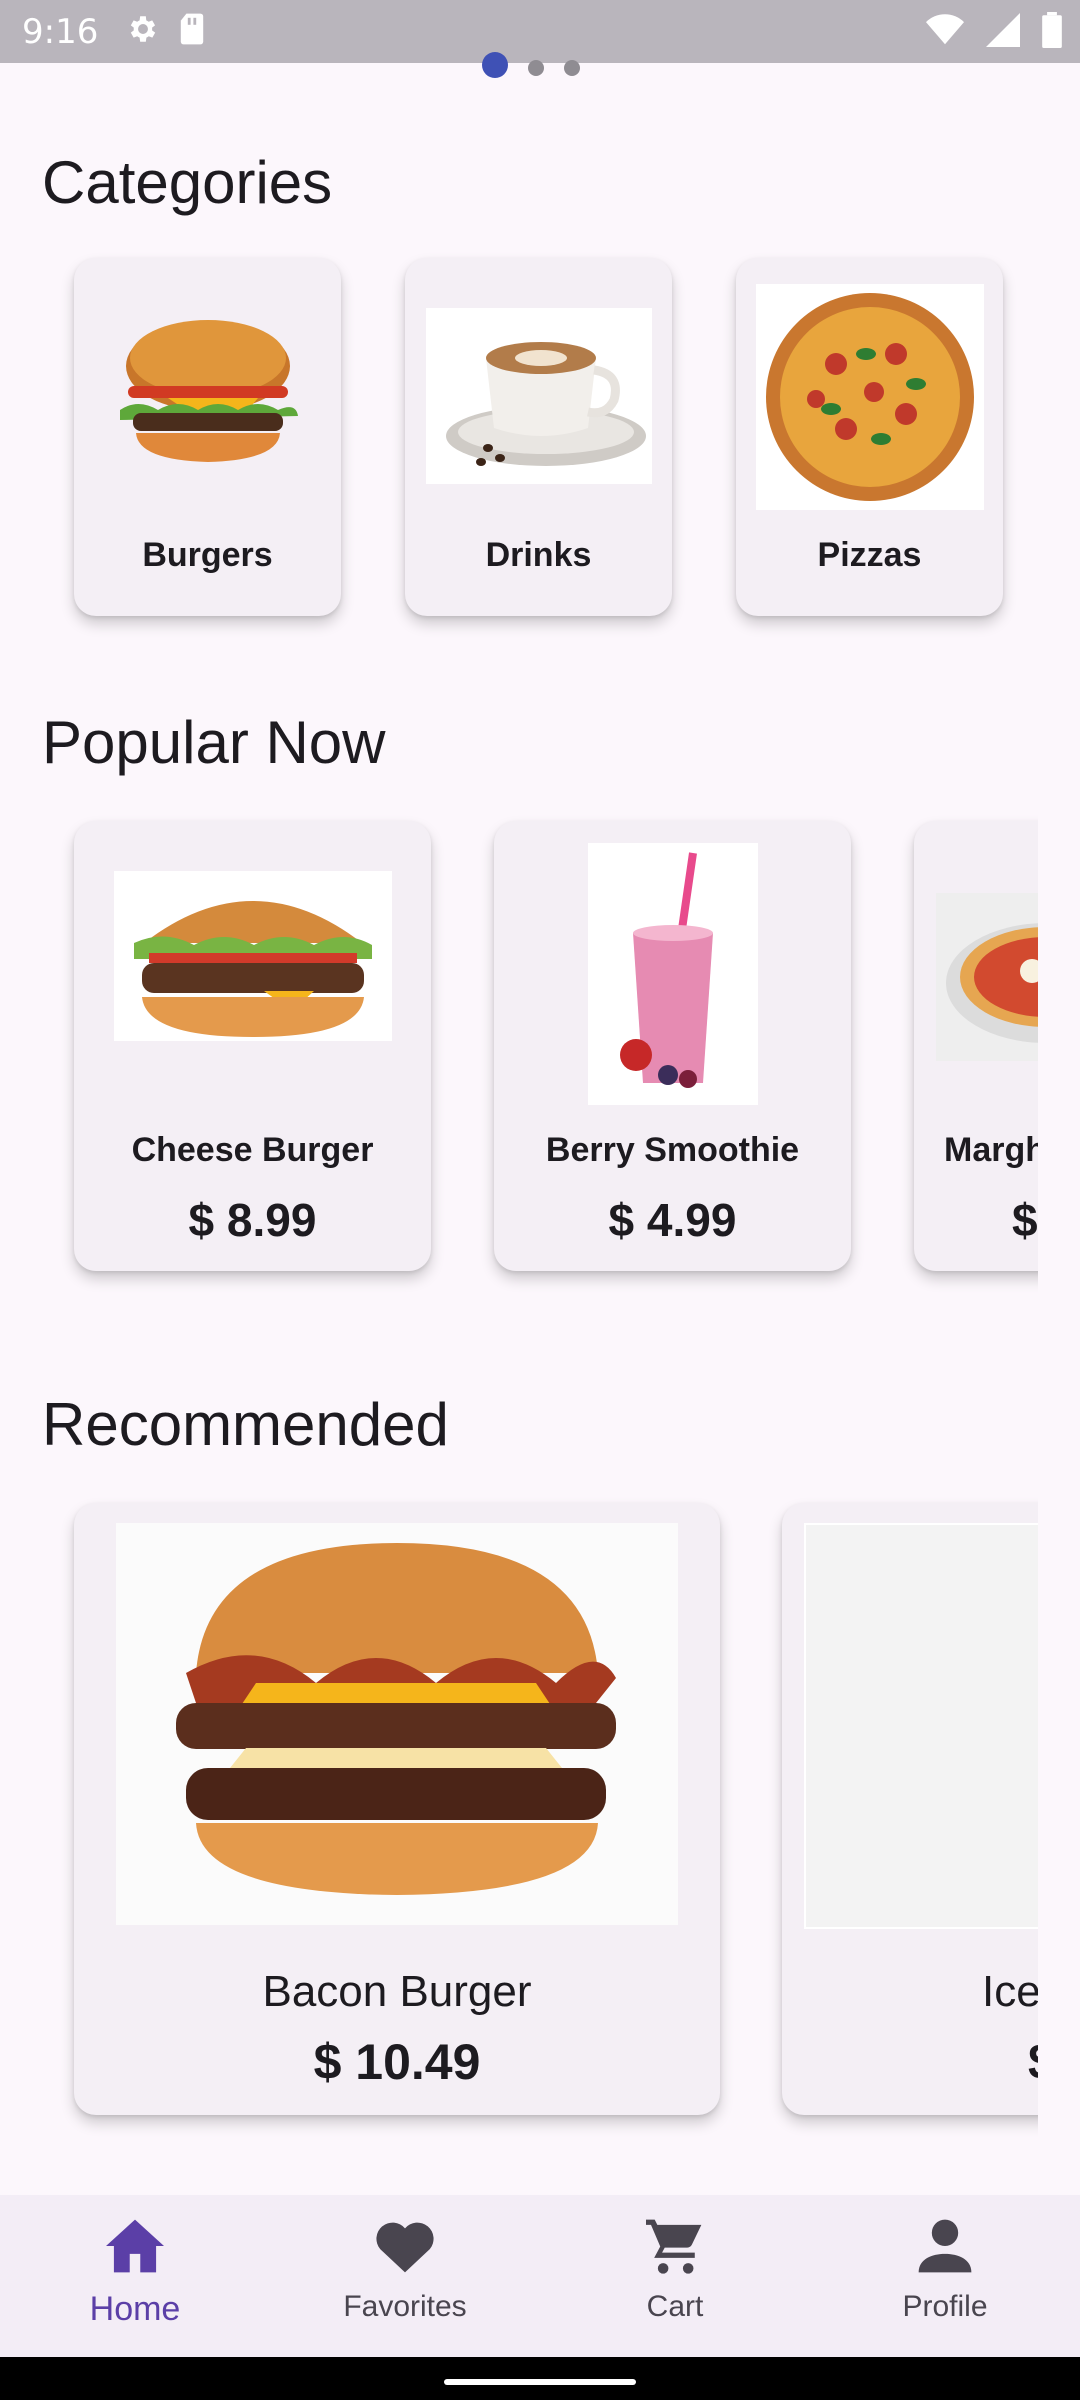 The image size is (1080, 2400). I want to click on recommended-item-price: $ 10.49, so click(397, 2062).